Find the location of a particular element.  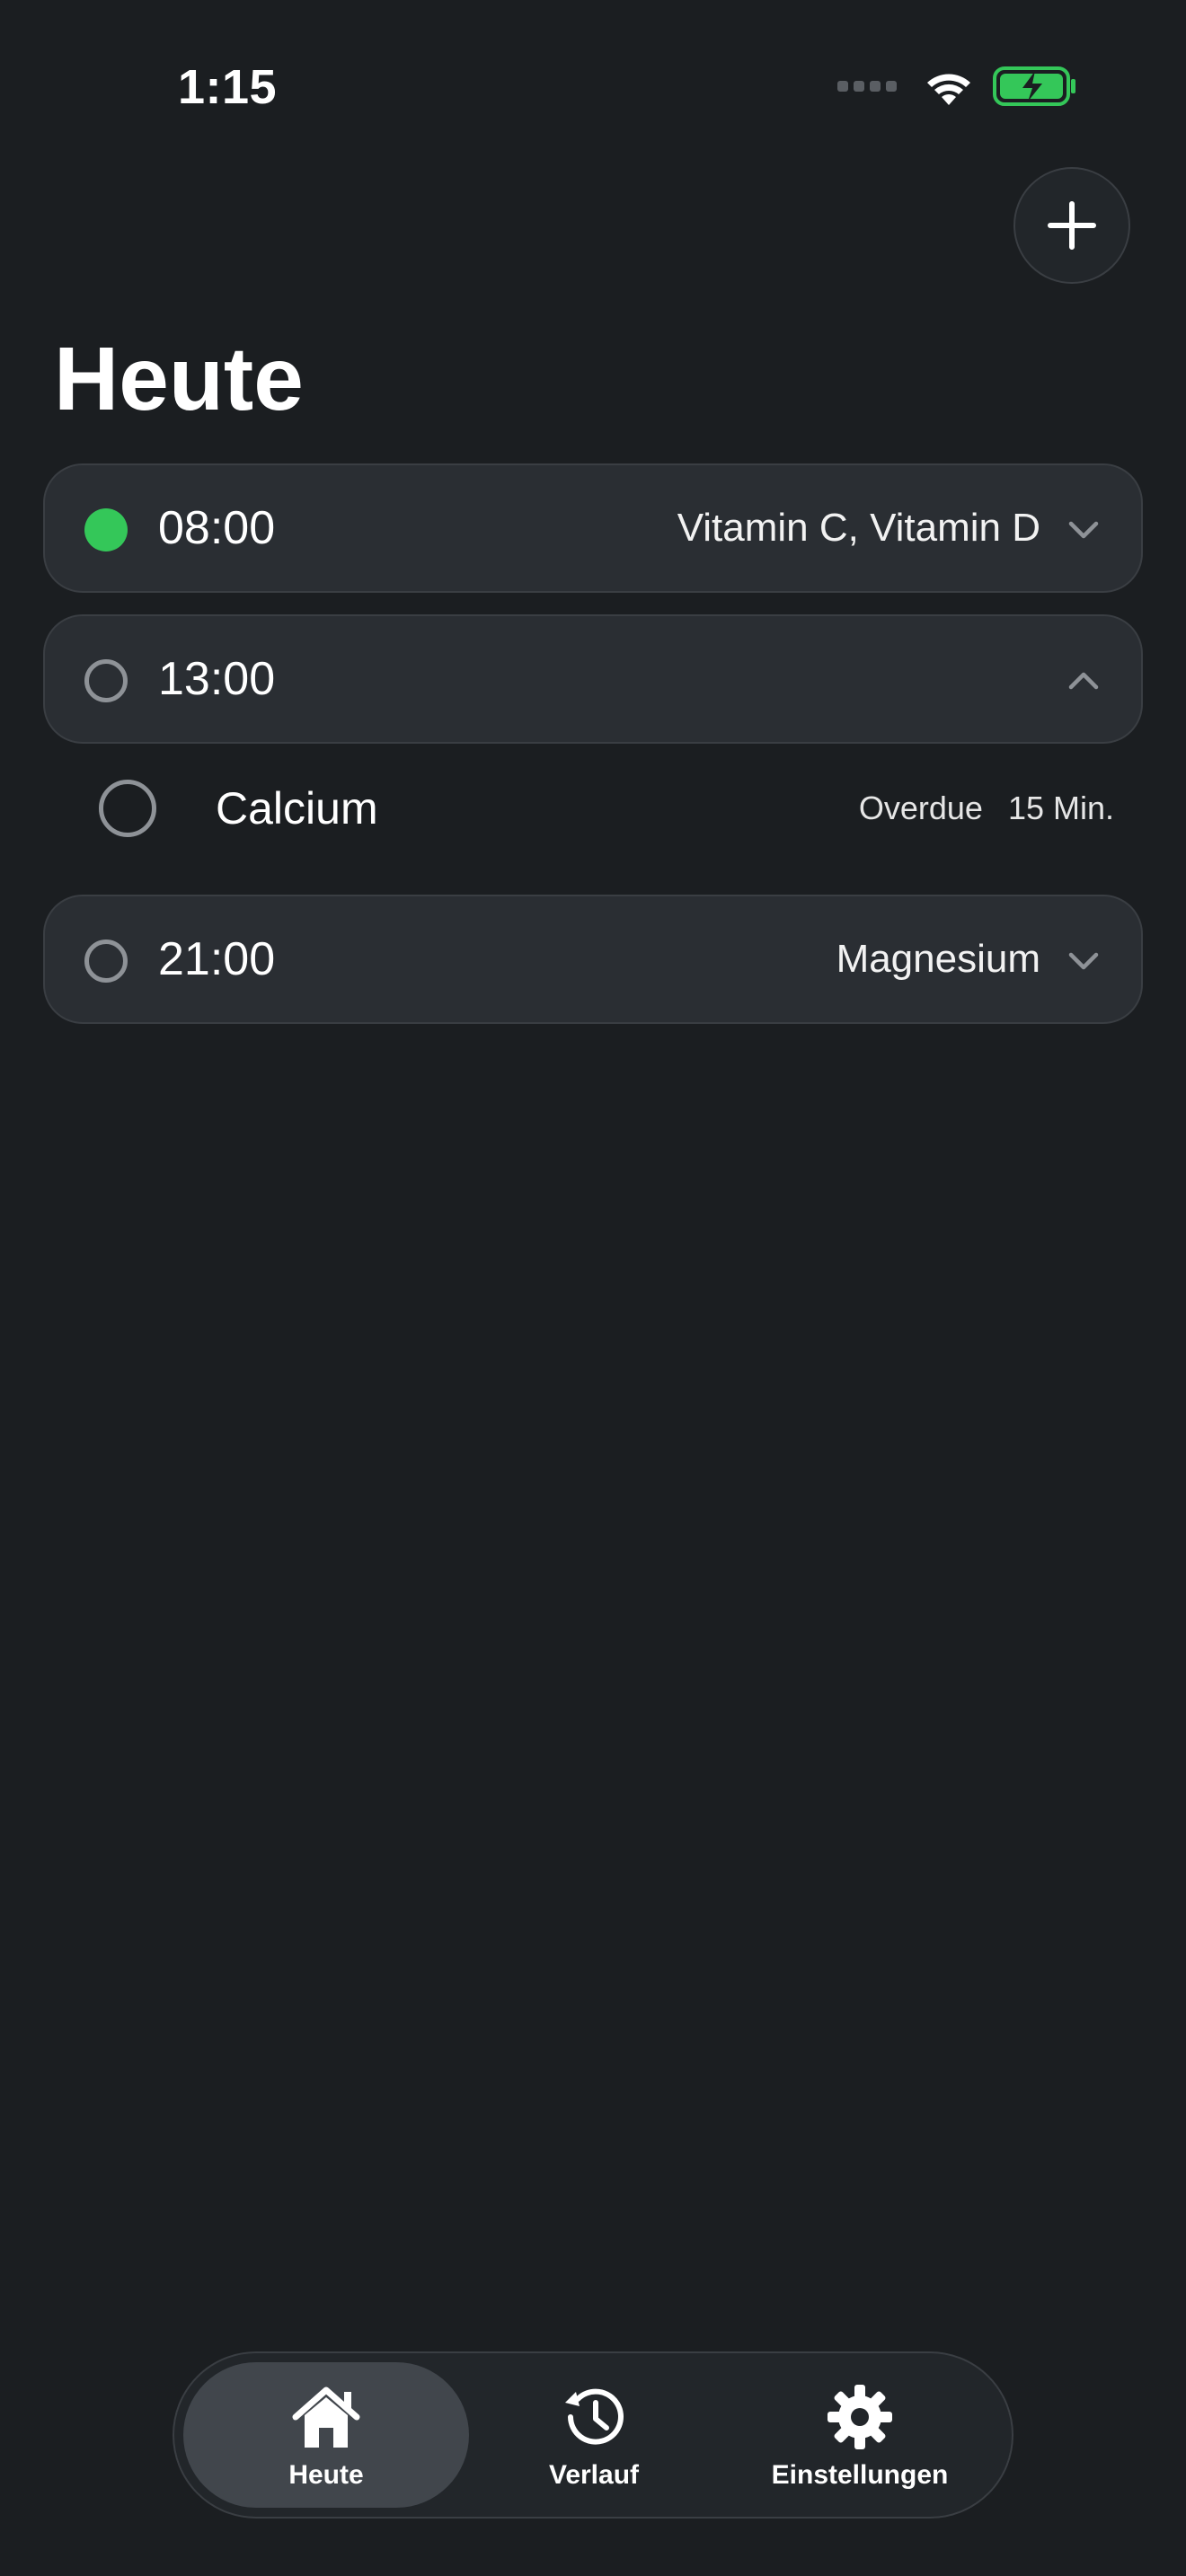

add-button is located at coordinates (1071, 225).